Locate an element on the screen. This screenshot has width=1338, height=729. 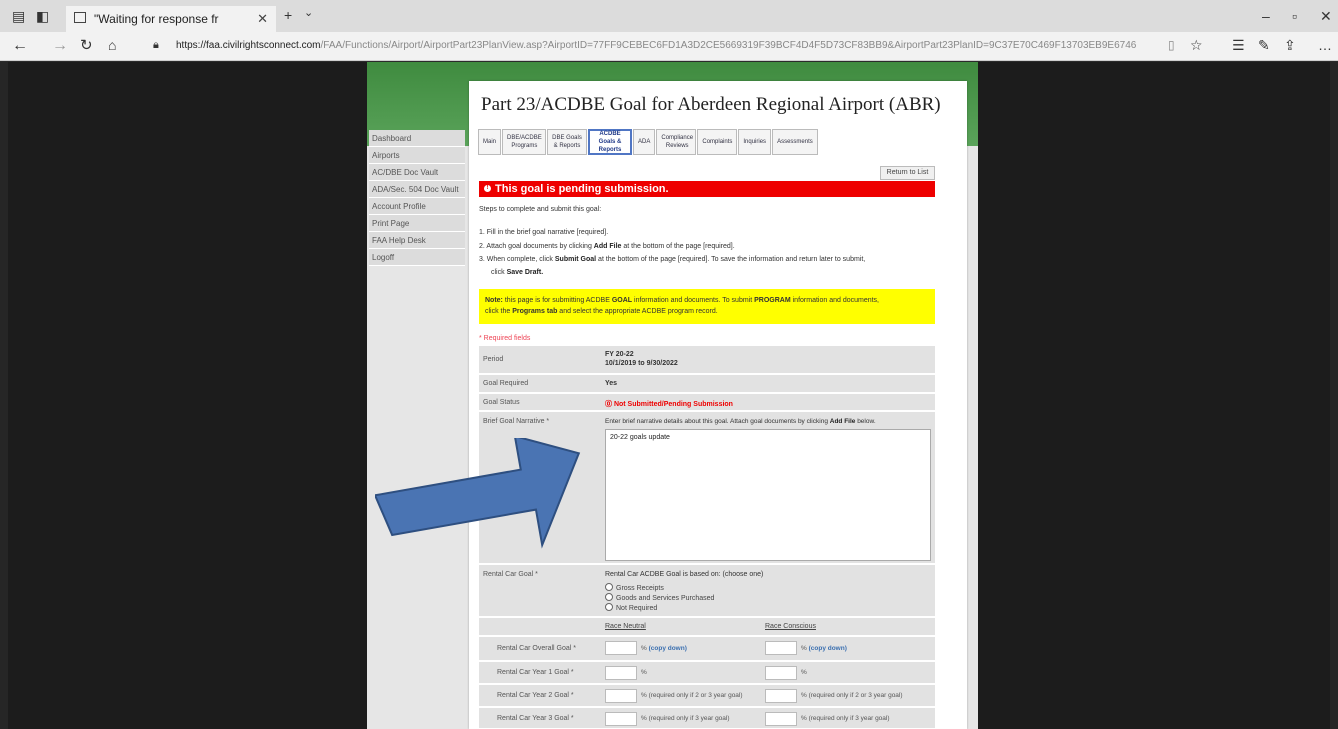
goal-status-label: Goal Status is located at coordinates (501, 402).